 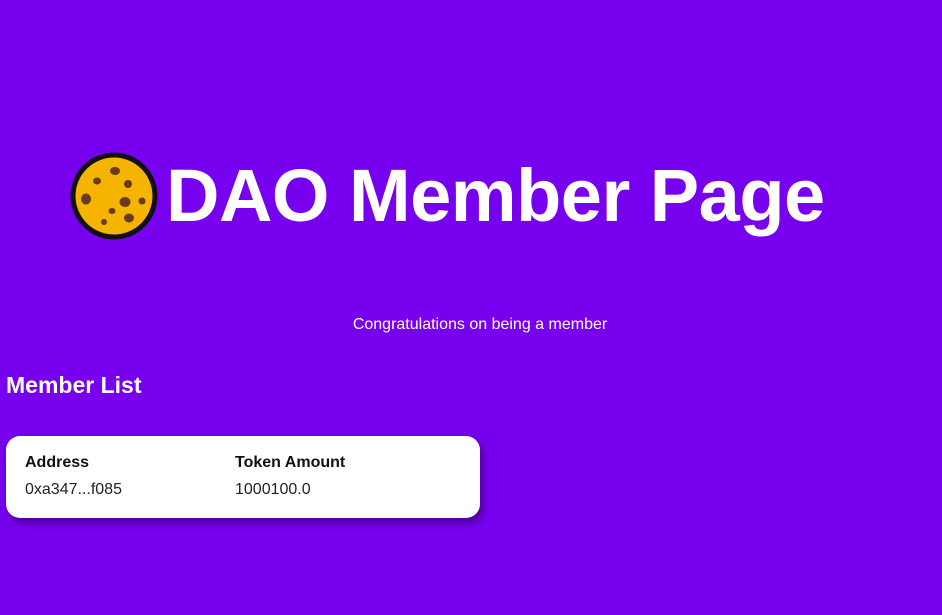 I want to click on column-header-address: Address, so click(x=57, y=462).